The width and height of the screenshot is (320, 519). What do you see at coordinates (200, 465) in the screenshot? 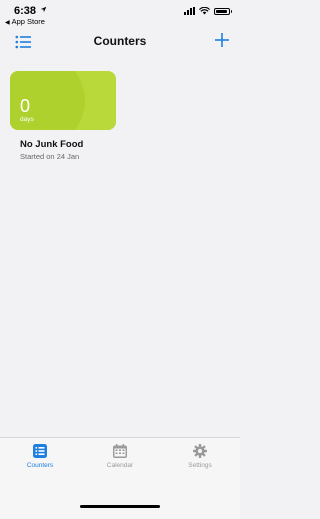
I see `tab-label: Settings` at bounding box center [200, 465].